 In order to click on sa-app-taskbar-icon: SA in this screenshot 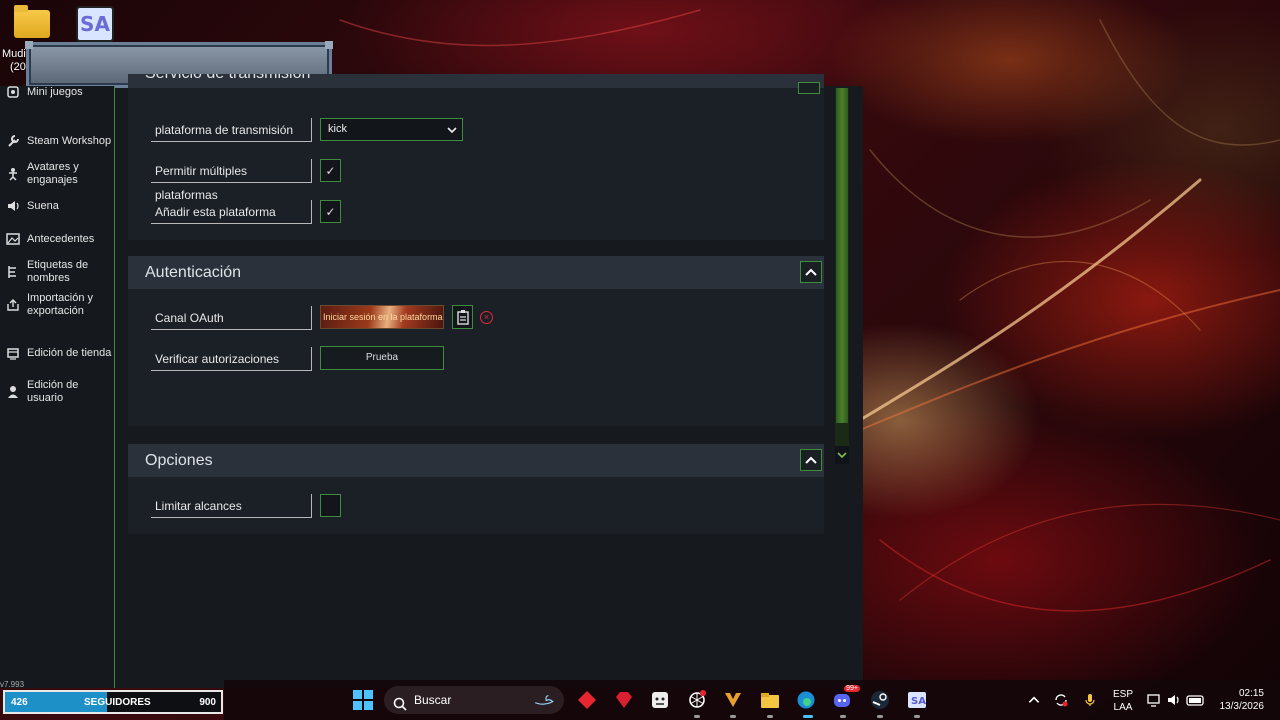, I will do `click(917, 700)`.